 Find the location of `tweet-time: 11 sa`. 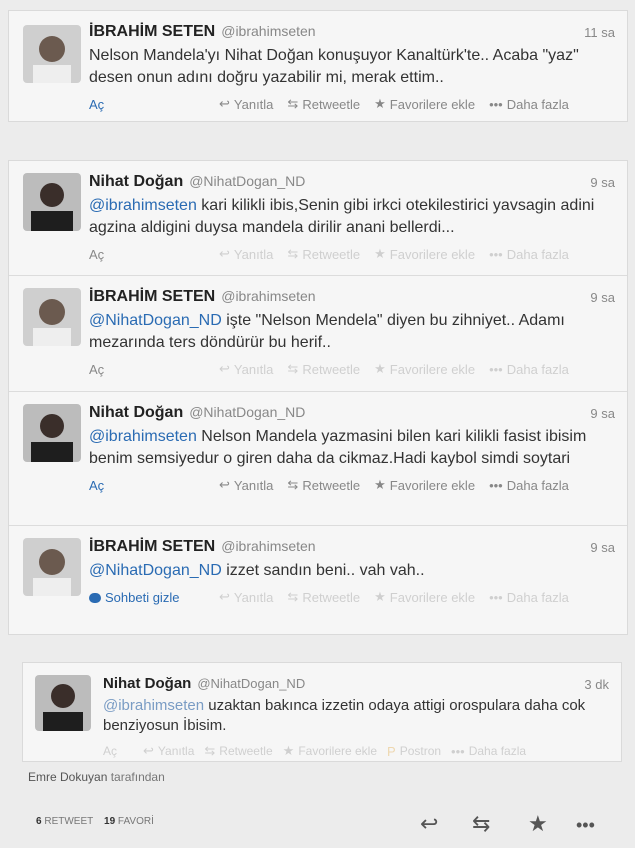

tweet-time: 11 sa is located at coordinates (599, 32).